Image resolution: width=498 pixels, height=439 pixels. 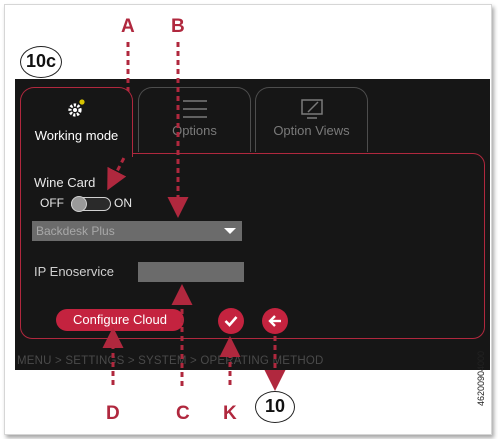 I want to click on panel-tab-joint, so click(x=76, y=153).